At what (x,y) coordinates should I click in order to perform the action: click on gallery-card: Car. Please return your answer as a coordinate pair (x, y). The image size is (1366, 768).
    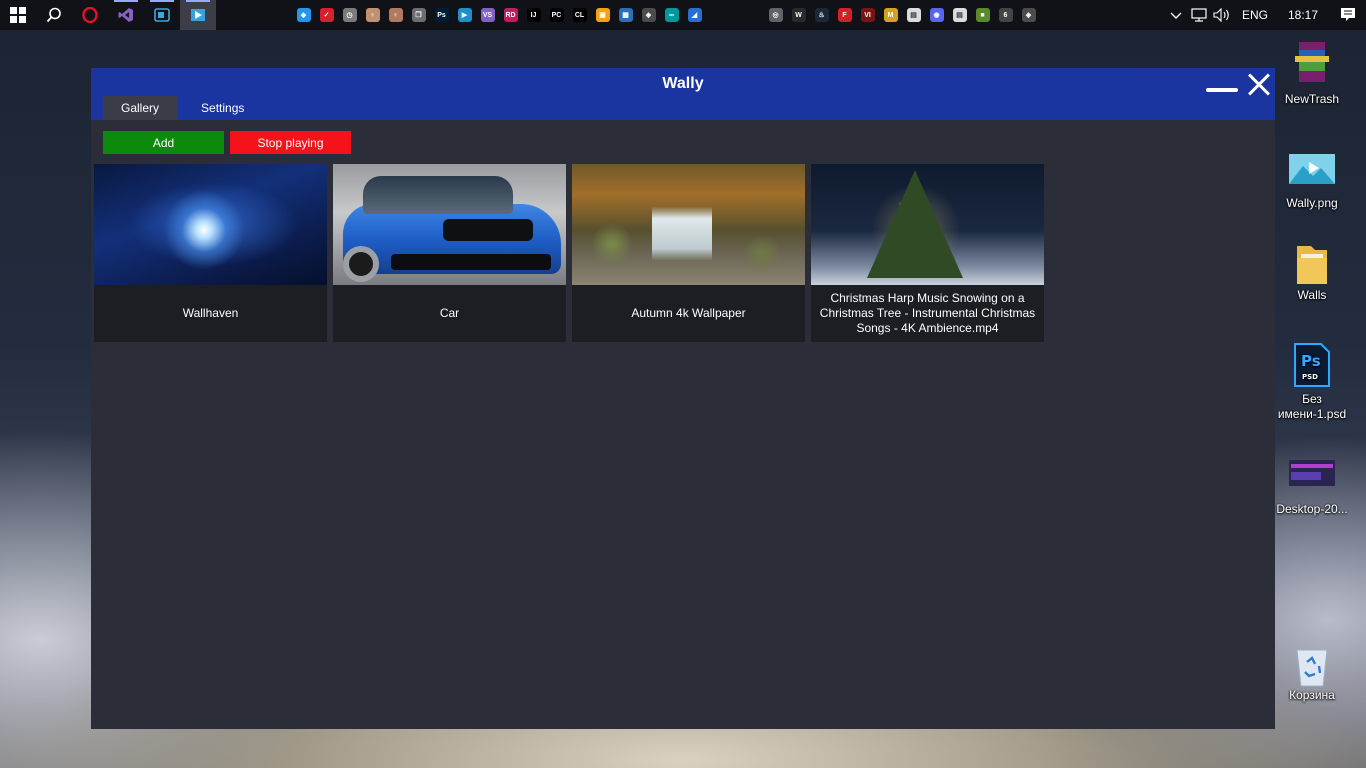
    Looking at the image, I should click on (449, 253).